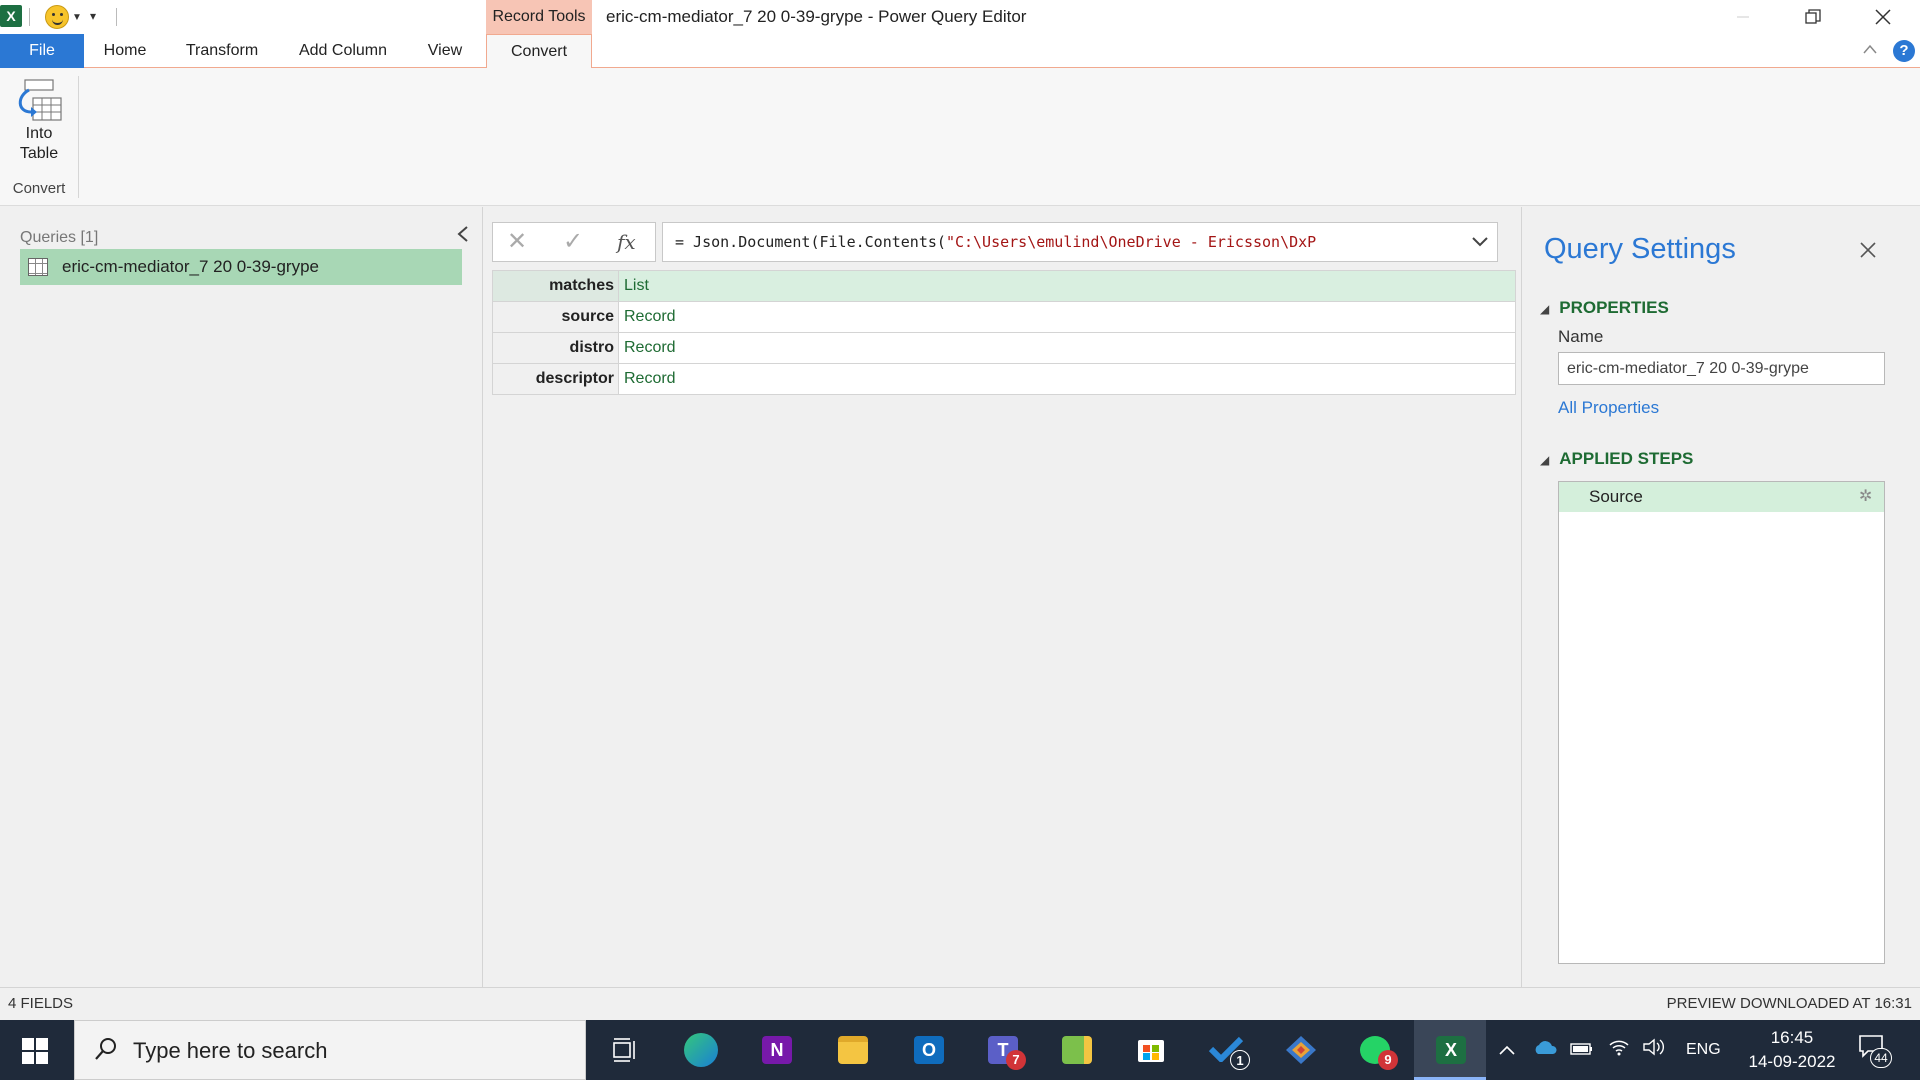  Describe the element at coordinates (555, 286) in the screenshot. I see `record-field-name: matches` at that location.